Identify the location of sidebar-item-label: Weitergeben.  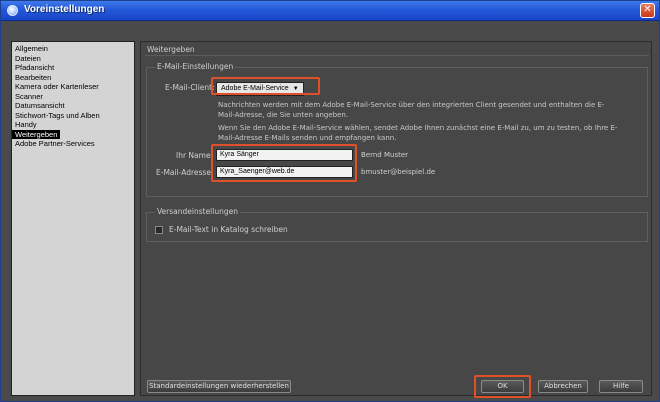
(36, 134).